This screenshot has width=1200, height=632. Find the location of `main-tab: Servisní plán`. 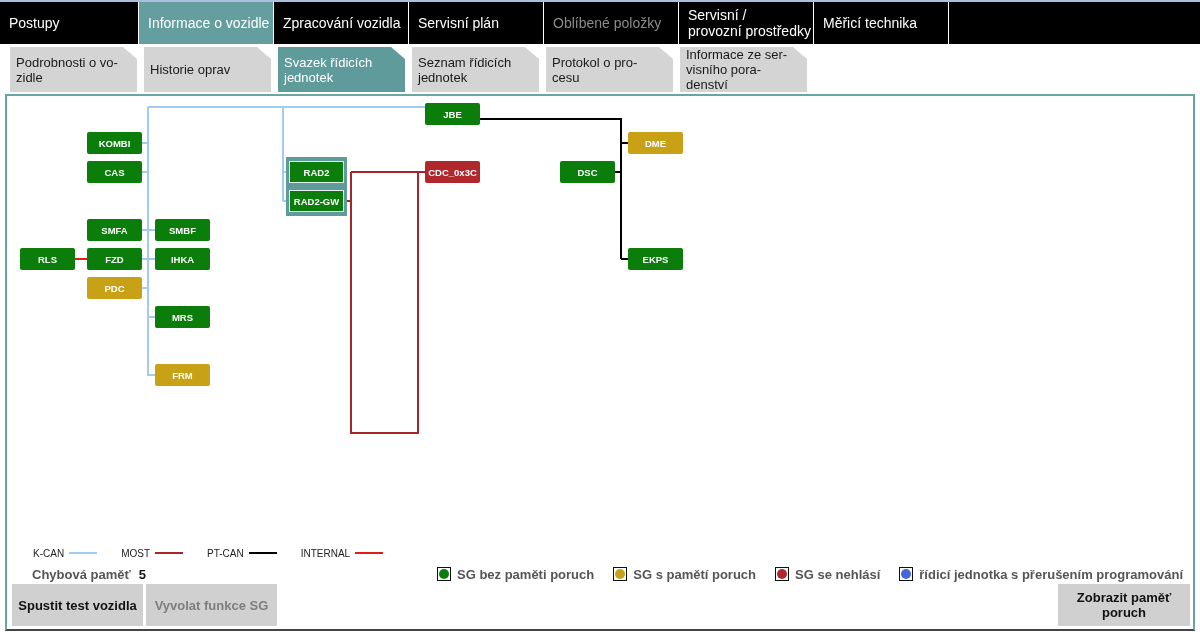

main-tab: Servisní plán is located at coordinates (476, 23).